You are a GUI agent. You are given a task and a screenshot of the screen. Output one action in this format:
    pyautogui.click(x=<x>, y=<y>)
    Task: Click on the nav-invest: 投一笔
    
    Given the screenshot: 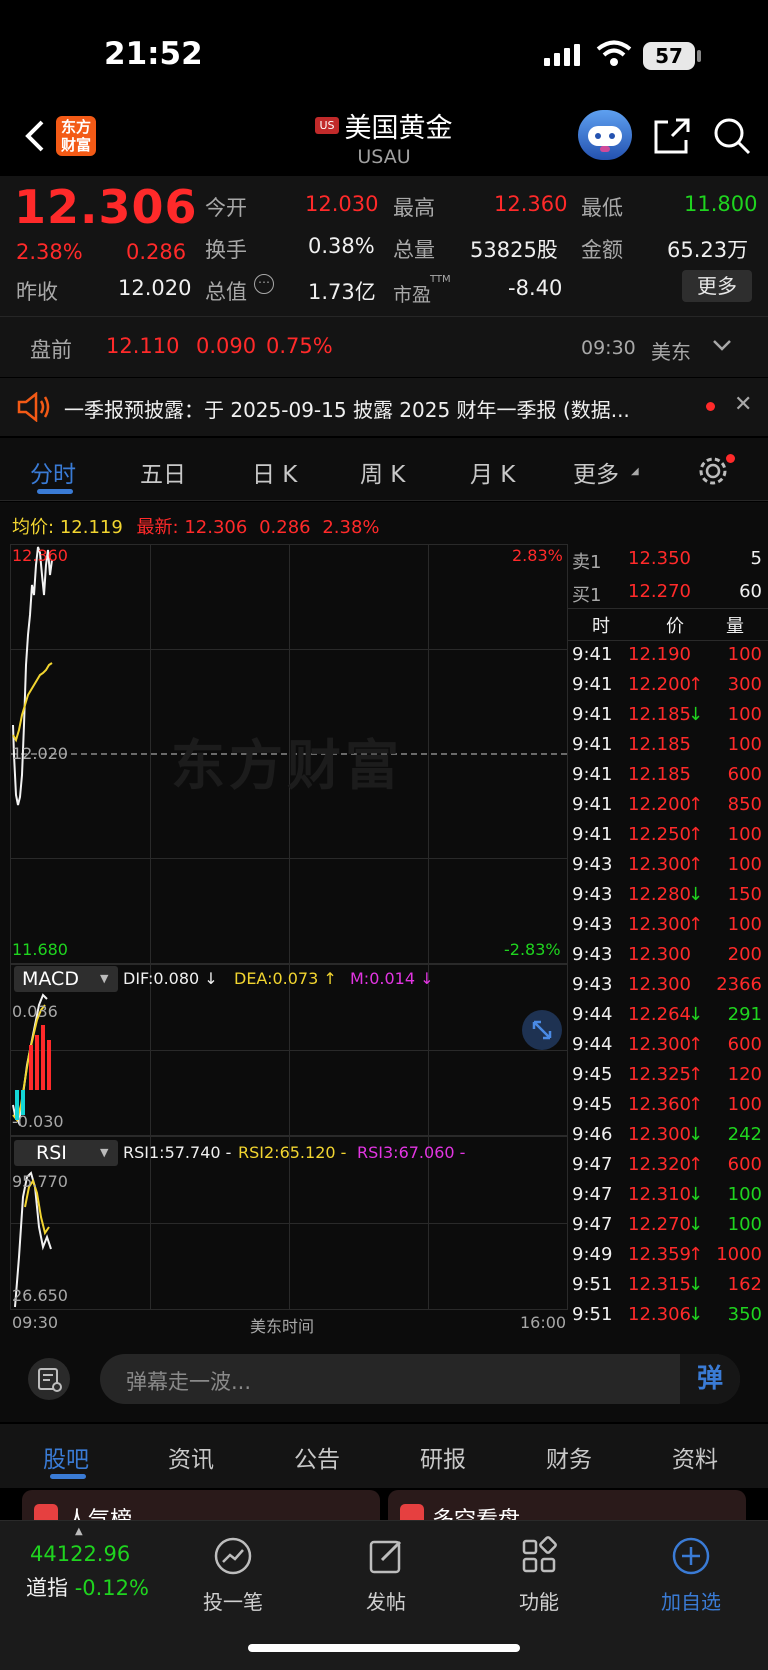 What is the action you would take?
    pyautogui.click(x=233, y=1575)
    